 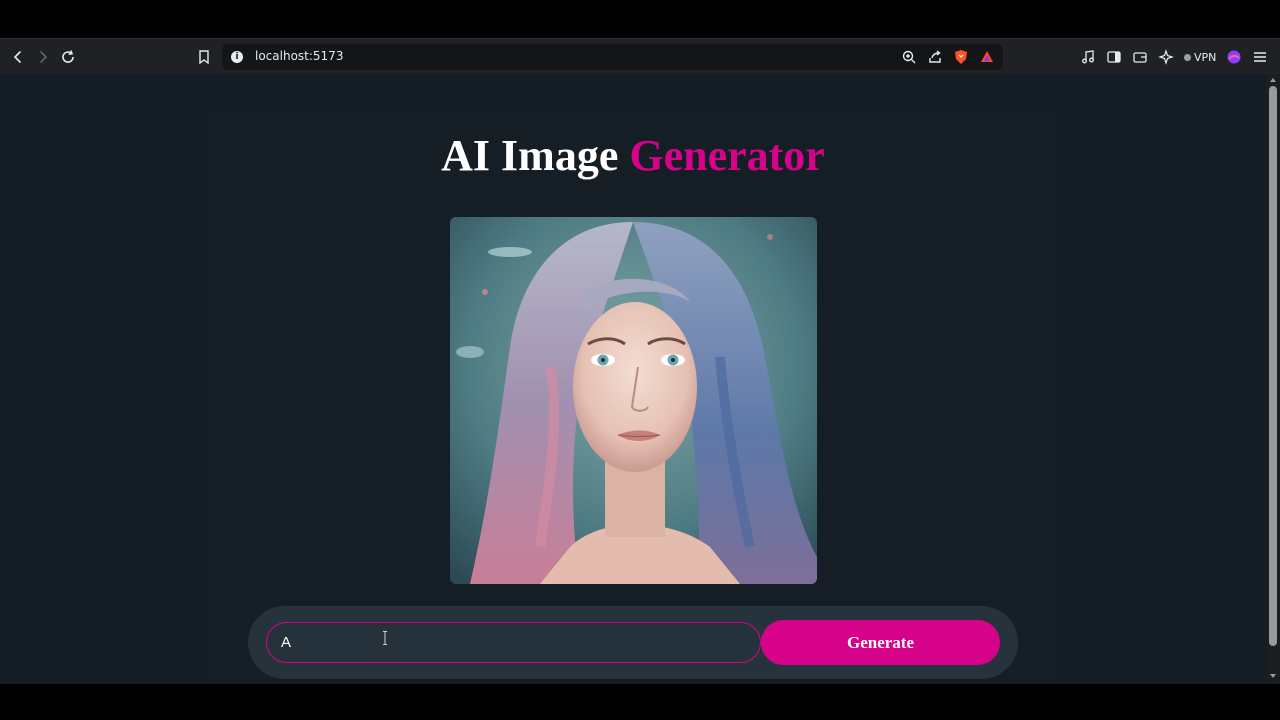 What do you see at coordinates (1088, 57) in the screenshot?
I see `music-icon` at bounding box center [1088, 57].